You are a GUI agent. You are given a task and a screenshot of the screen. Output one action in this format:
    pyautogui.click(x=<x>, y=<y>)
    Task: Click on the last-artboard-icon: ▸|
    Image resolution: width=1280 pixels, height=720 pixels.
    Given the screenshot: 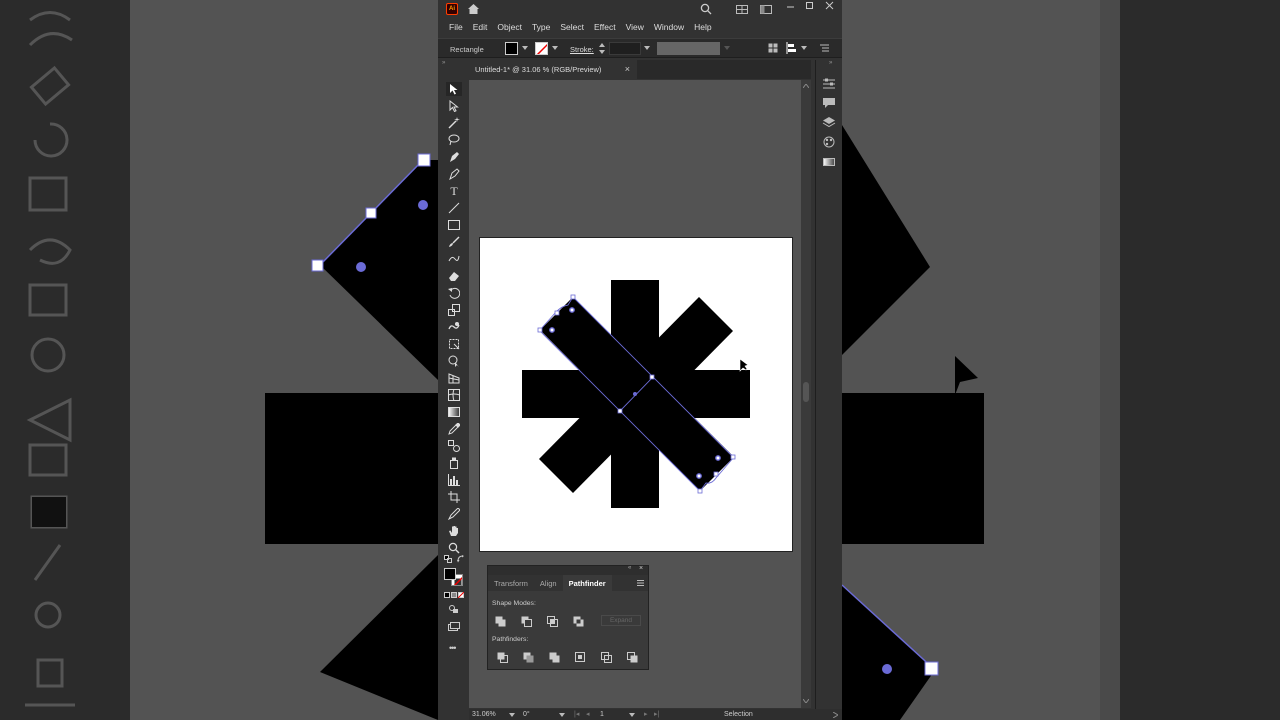 What is the action you would take?
    pyautogui.click(x=656, y=714)
    